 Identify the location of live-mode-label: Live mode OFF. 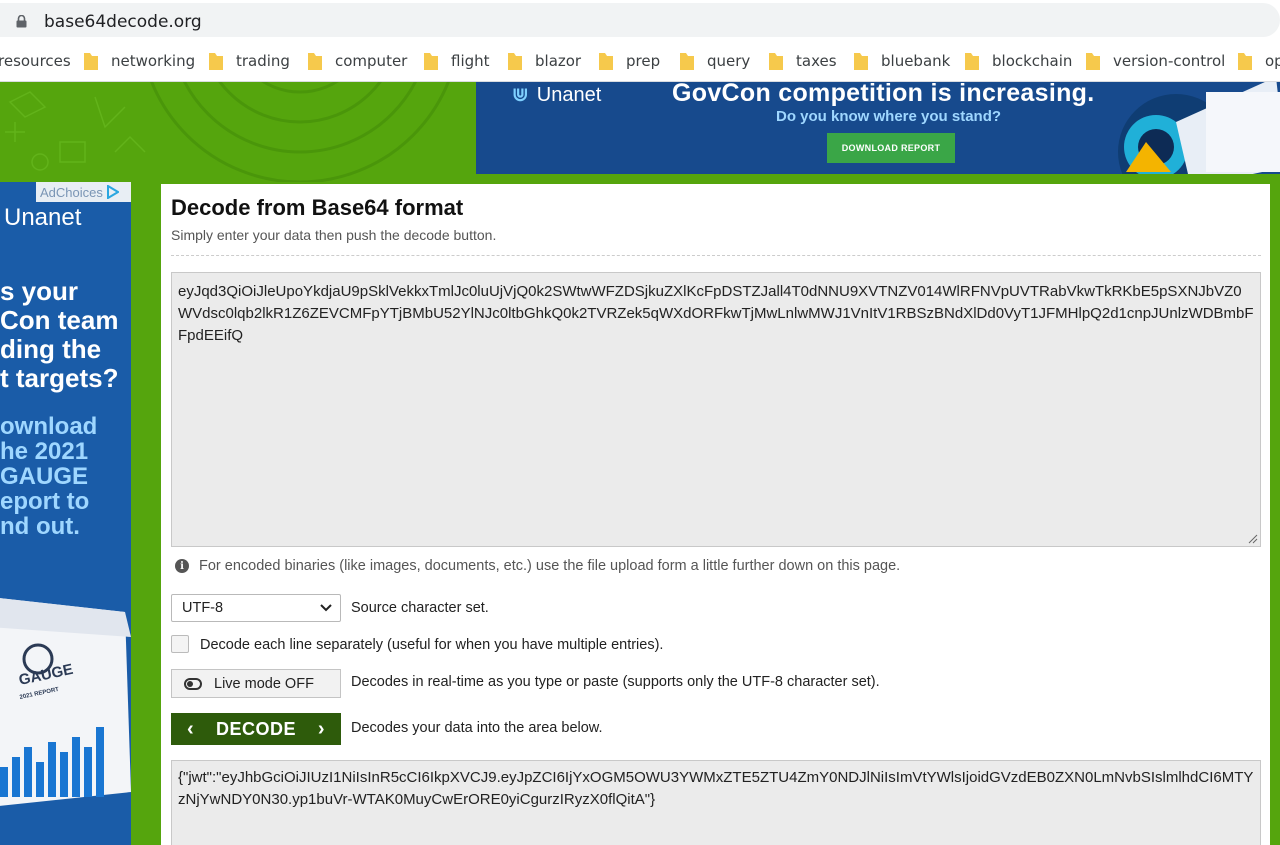
(264, 683).